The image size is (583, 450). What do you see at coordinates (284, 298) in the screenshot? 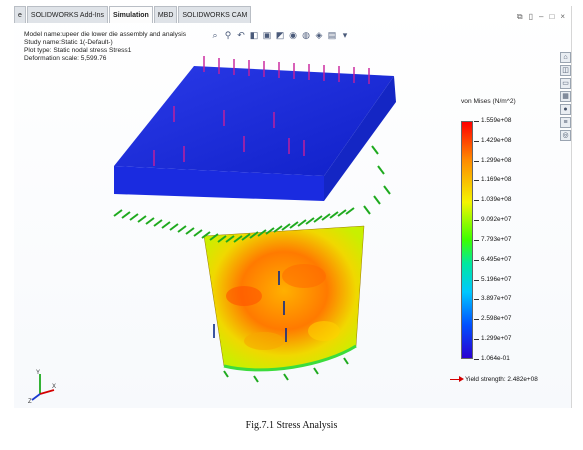
I see `lower-die` at bounding box center [284, 298].